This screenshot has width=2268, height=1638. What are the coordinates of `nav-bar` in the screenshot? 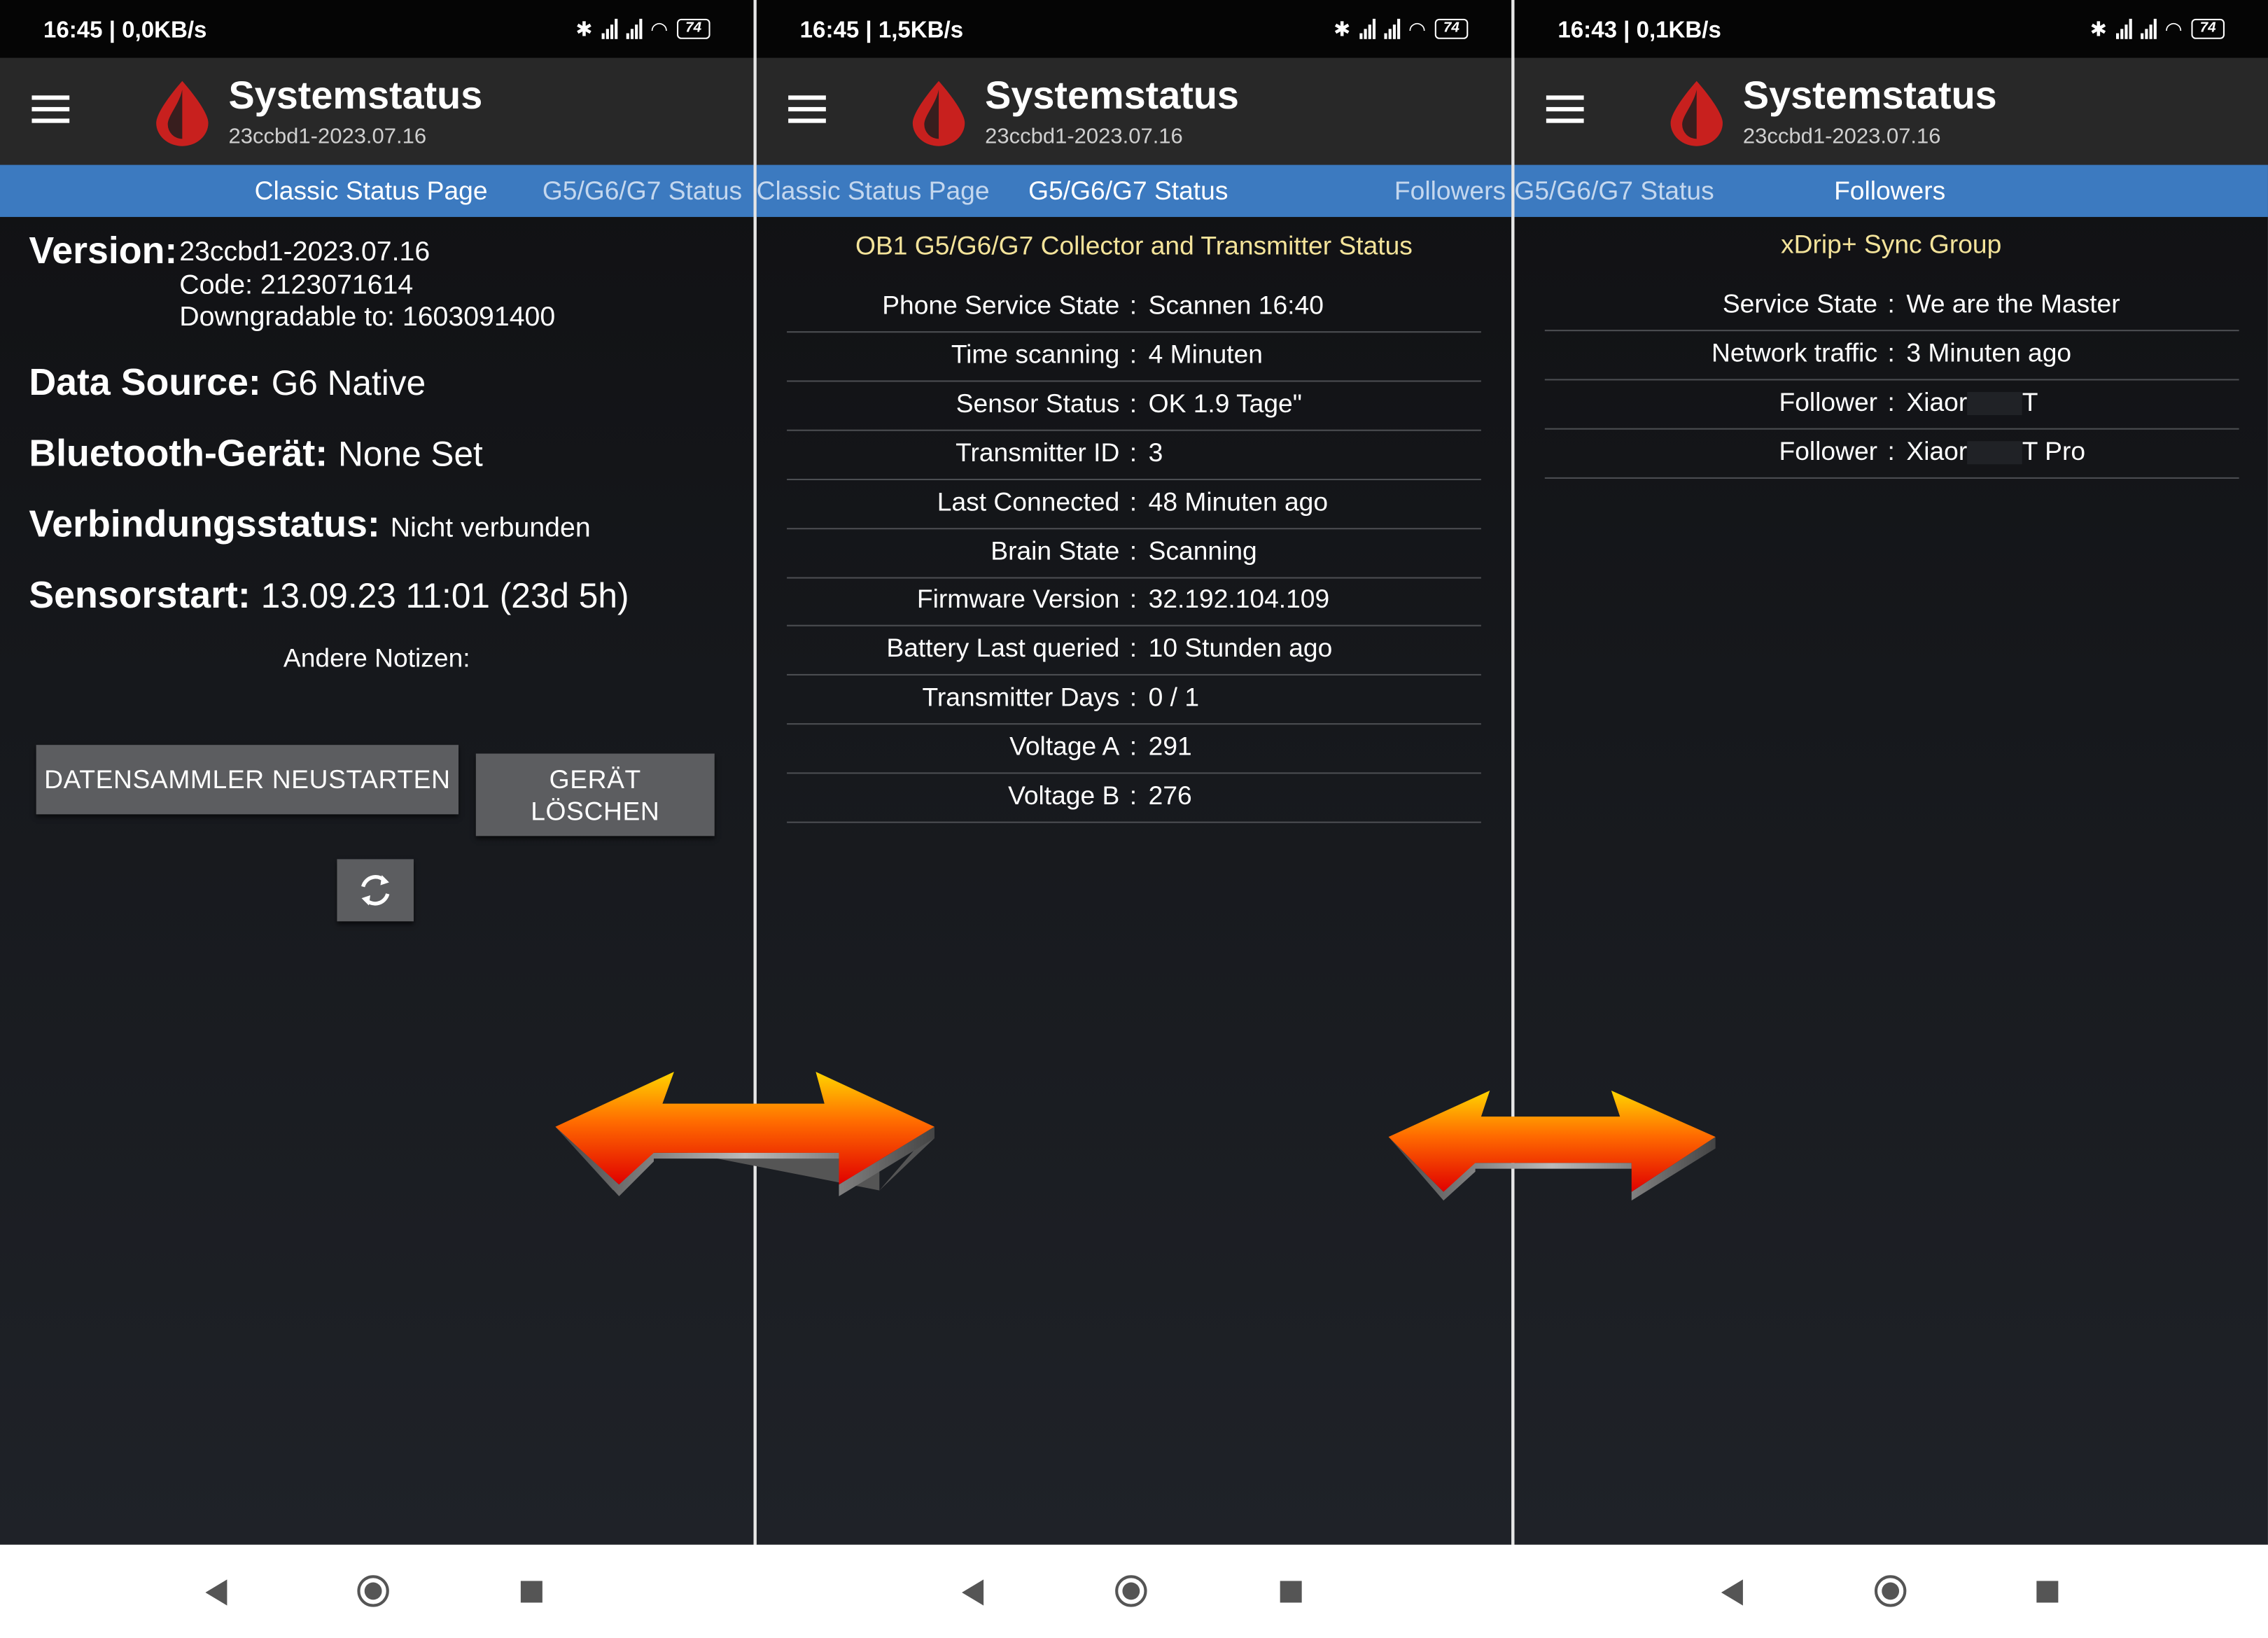 It's located at (1891, 1591).